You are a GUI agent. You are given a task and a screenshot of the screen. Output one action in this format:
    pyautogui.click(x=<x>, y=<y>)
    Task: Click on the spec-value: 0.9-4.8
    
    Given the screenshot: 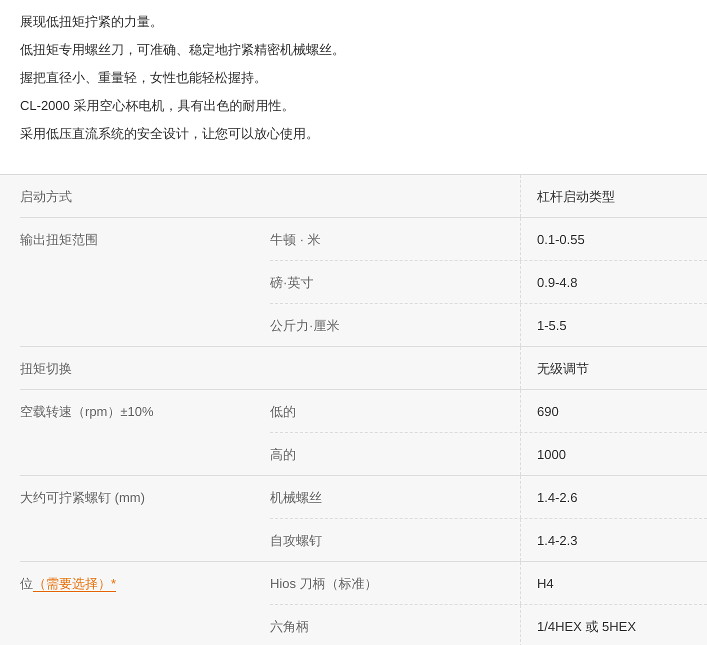 What is the action you would take?
    pyautogui.click(x=557, y=282)
    